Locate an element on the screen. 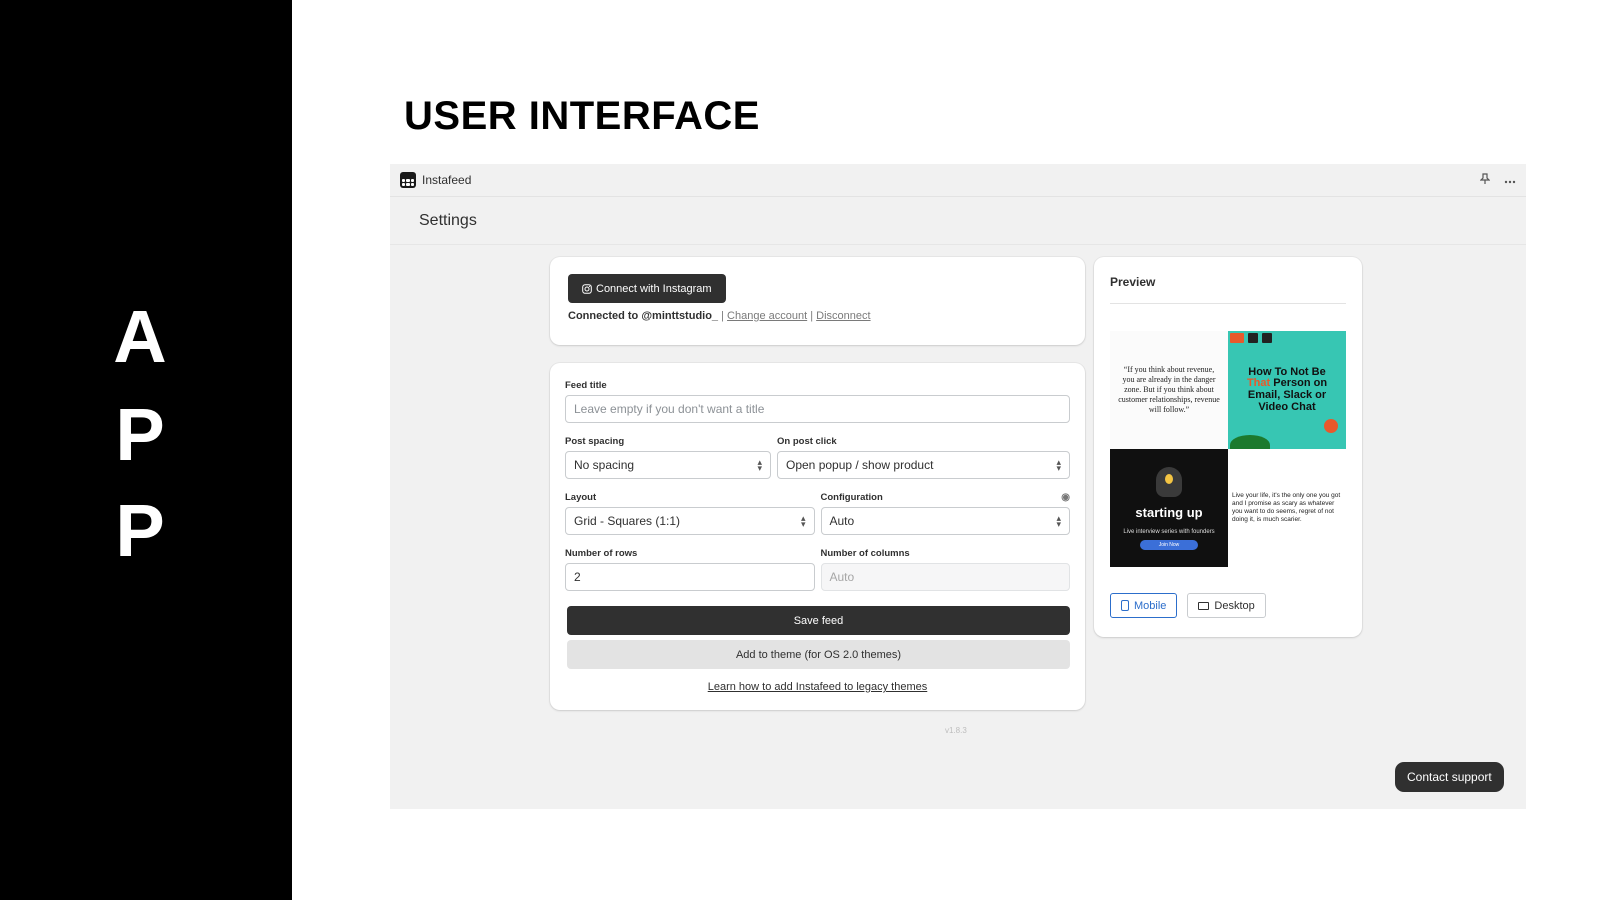 This screenshot has height=900, width=1600. layout-value: Grid - Squares (1:1) is located at coordinates (627, 521).